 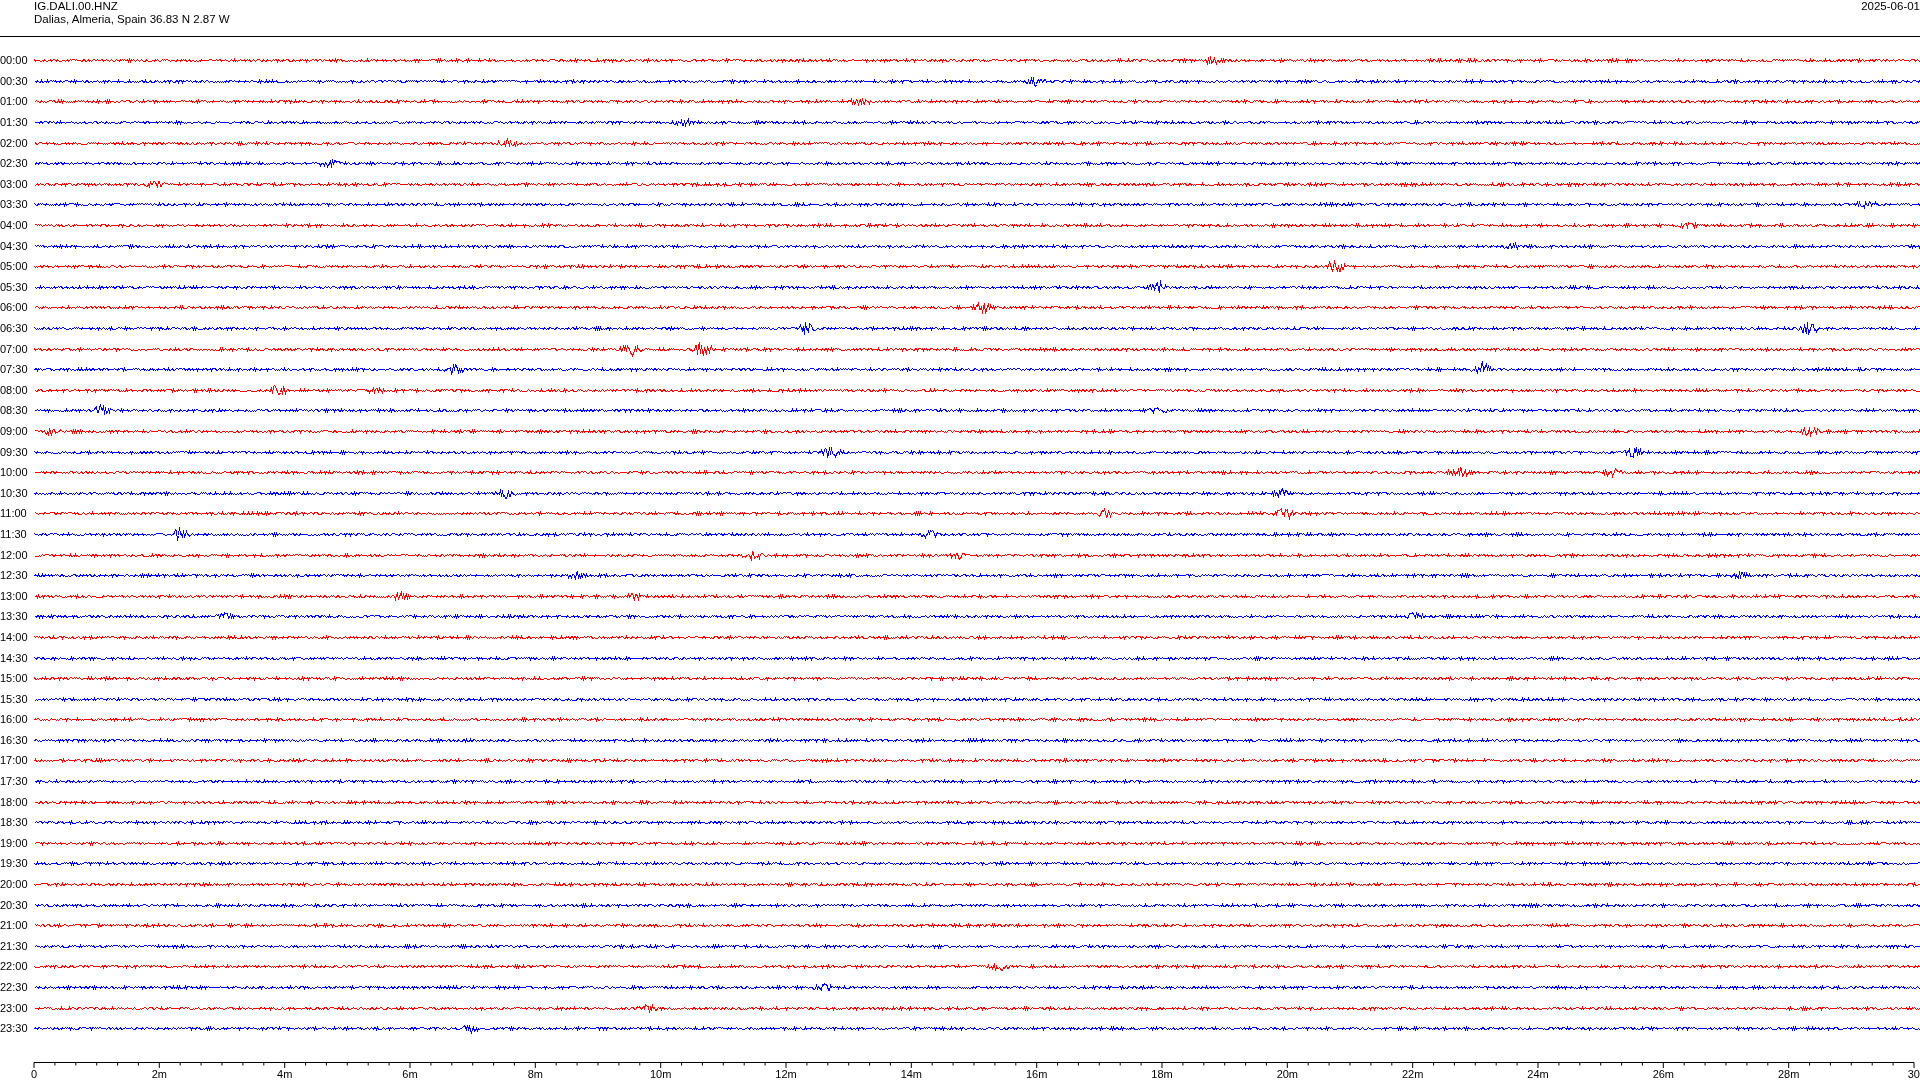 What do you see at coordinates (14, 101) in the screenshot?
I see `time-label: 01:00` at bounding box center [14, 101].